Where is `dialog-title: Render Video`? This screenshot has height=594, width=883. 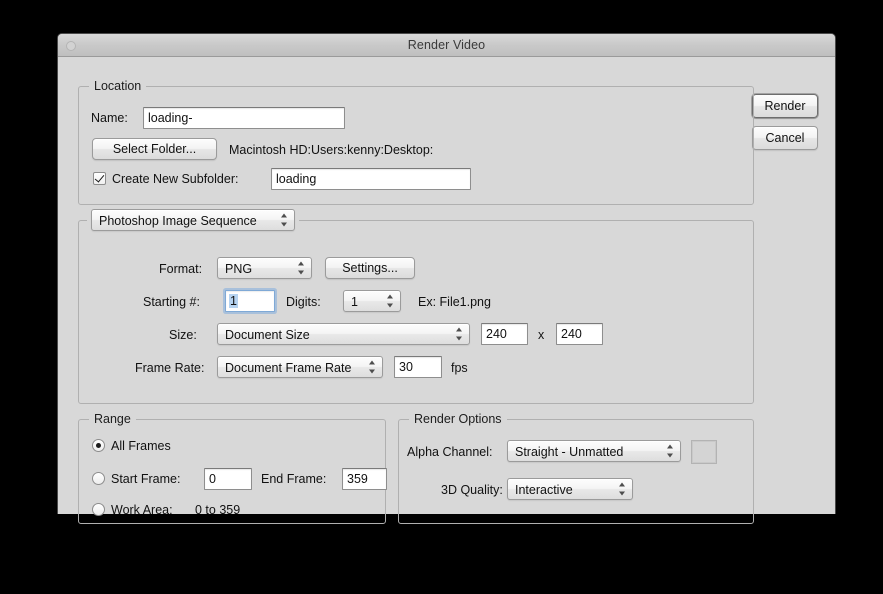
dialog-title: Render Video is located at coordinates (446, 45).